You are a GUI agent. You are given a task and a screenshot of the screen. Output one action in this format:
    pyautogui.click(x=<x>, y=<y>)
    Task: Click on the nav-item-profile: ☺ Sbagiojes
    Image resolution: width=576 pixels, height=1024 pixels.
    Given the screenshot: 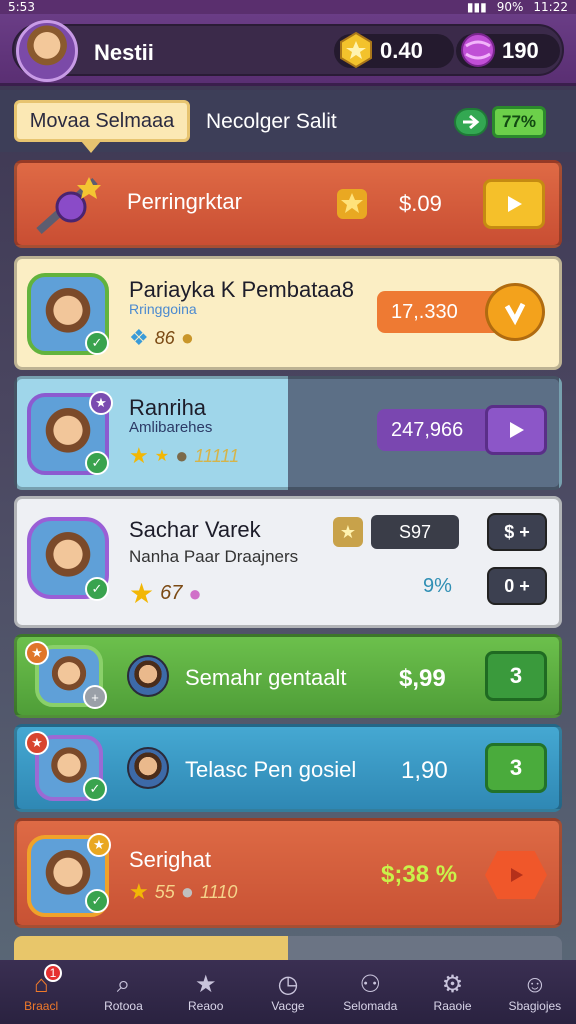 What is the action you would take?
    pyautogui.click(x=535, y=992)
    